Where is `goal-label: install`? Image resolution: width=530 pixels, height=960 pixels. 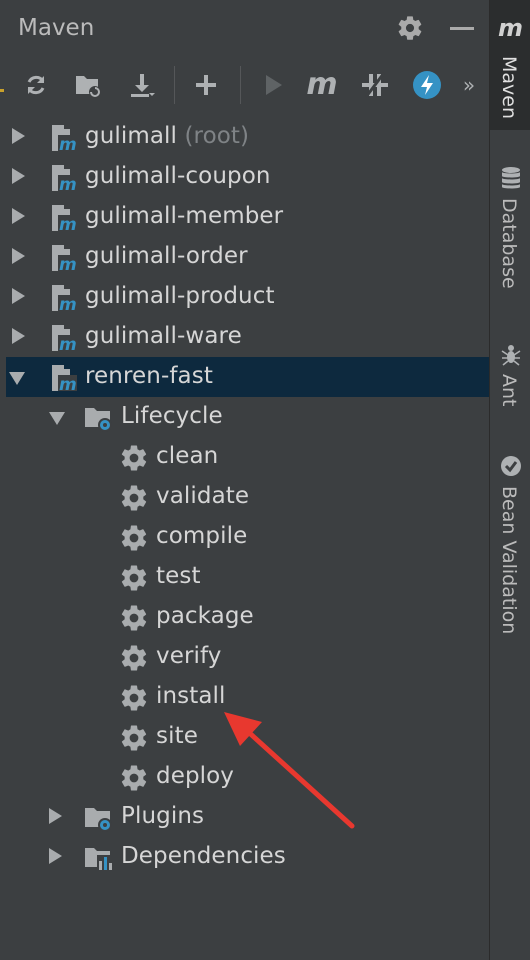 goal-label: install is located at coordinates (191, 696).